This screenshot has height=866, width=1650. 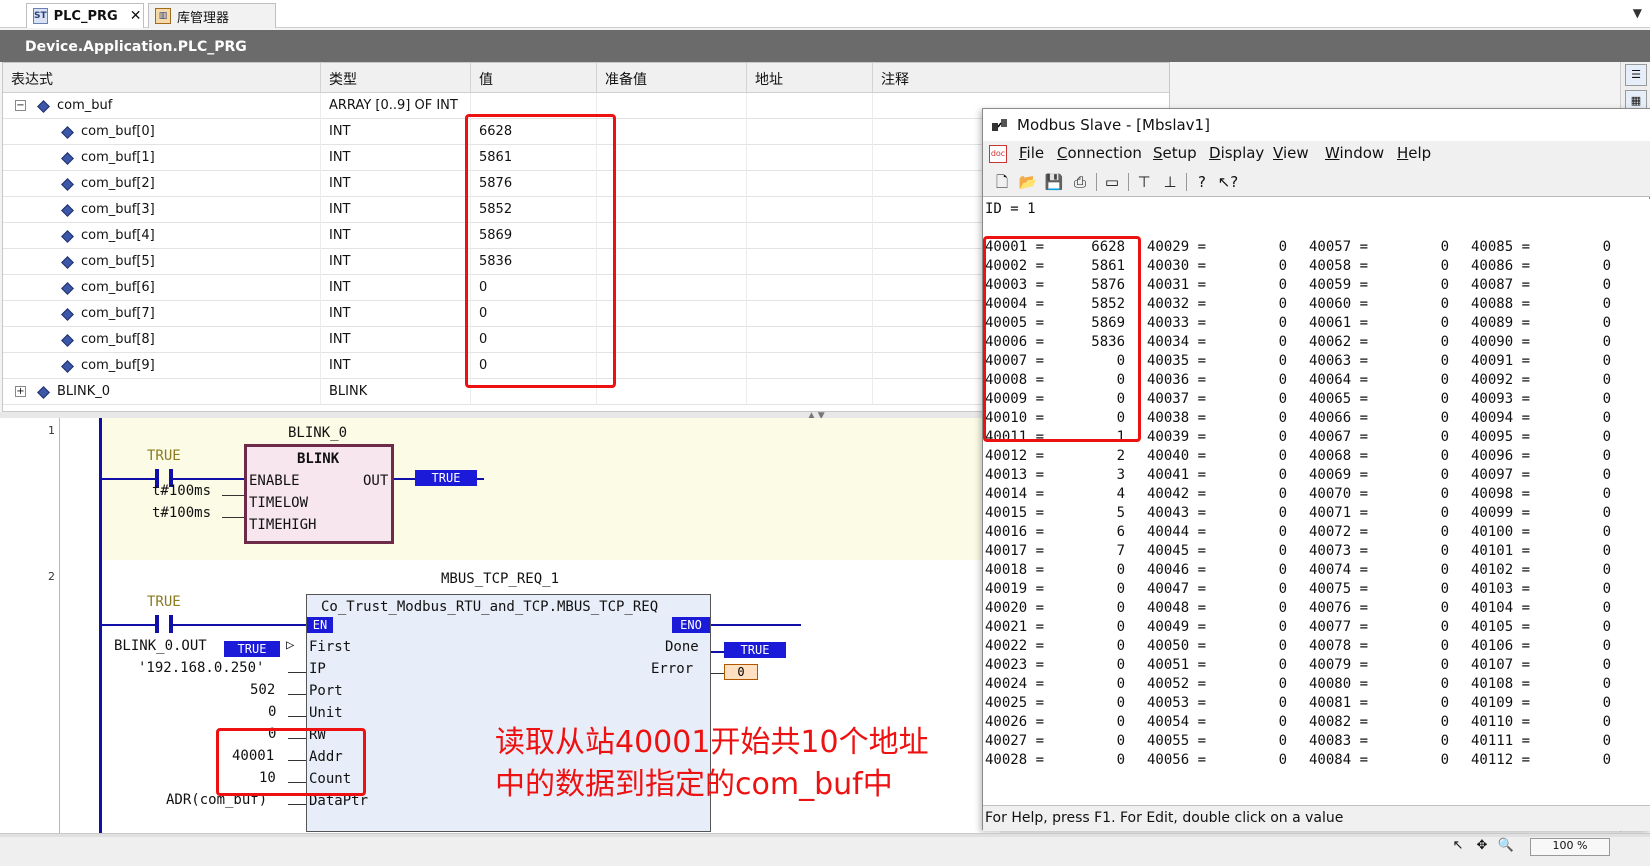 I want to click on menu-window: Window, so click(x=1354, y=153).